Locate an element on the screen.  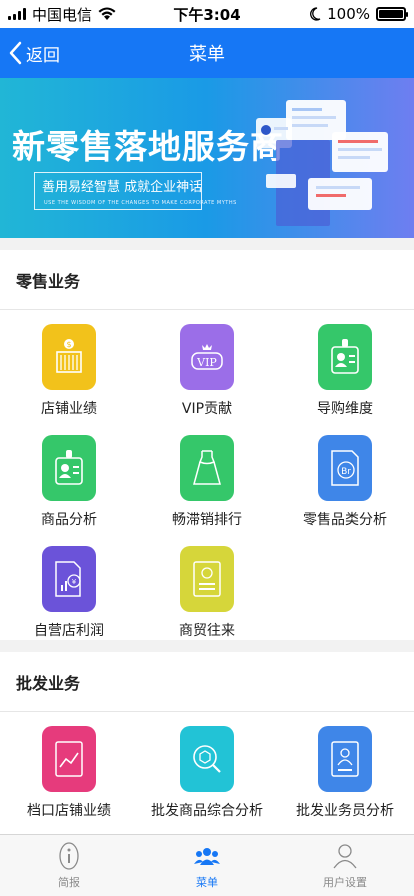
banner-title: 新零售落地服务商 is located at coordinates (148, 146).